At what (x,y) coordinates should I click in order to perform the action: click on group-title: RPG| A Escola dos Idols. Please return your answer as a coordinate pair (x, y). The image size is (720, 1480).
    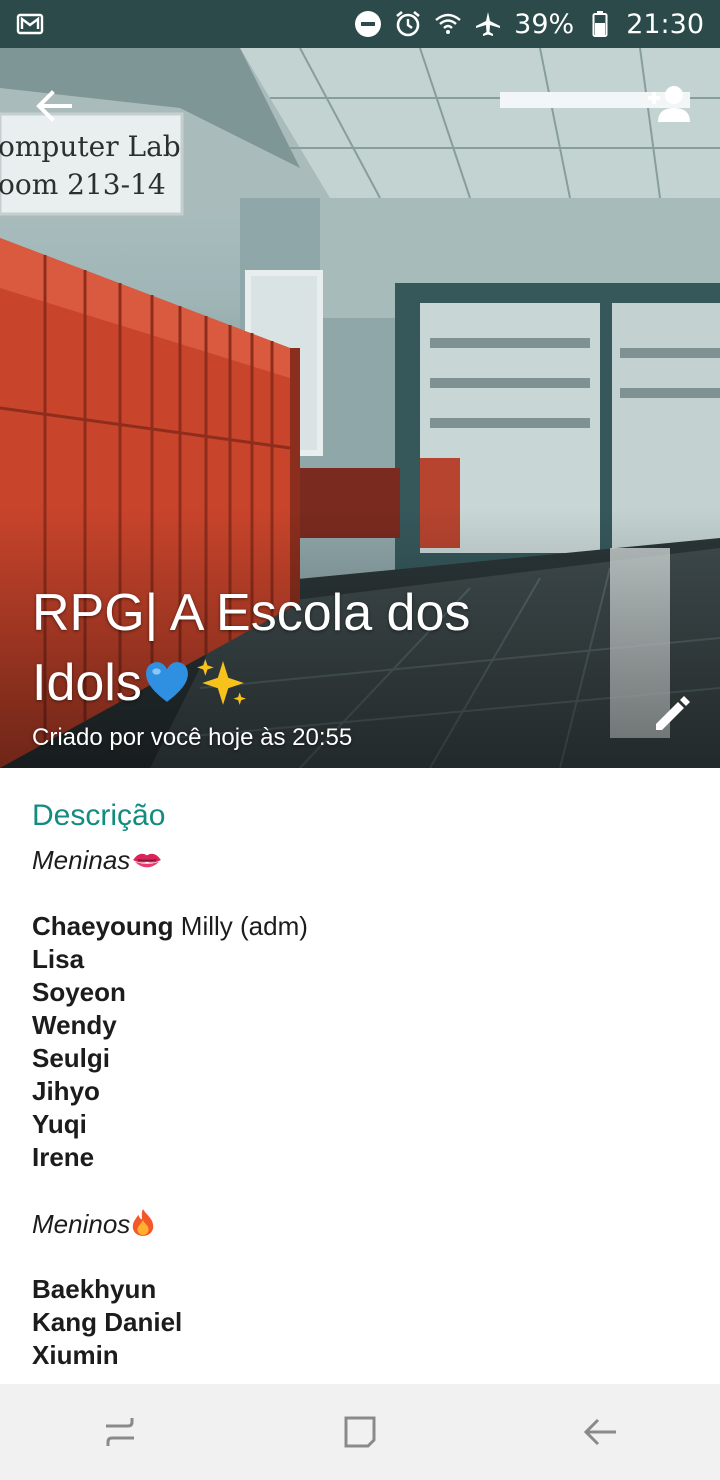
    Looking at the image, I should click on (312, 648).